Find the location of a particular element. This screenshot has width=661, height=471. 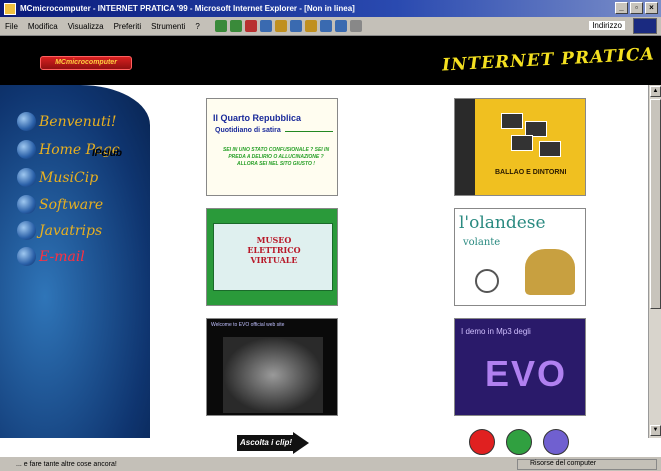

close-icon: × is located at coordinates (651, 8).